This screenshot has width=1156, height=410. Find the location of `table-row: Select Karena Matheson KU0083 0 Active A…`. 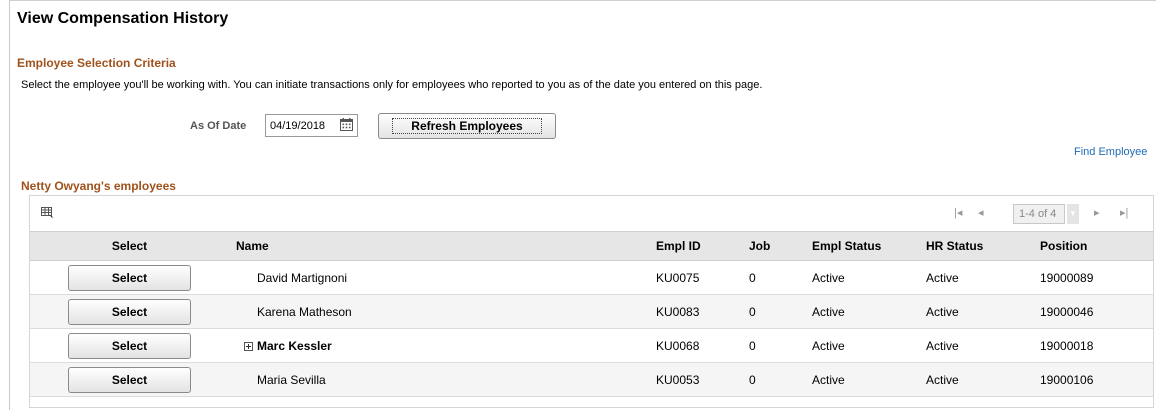

table-row: Select Karena Matheson KU0083 0 Active A… is located at coordinates (591, 311).